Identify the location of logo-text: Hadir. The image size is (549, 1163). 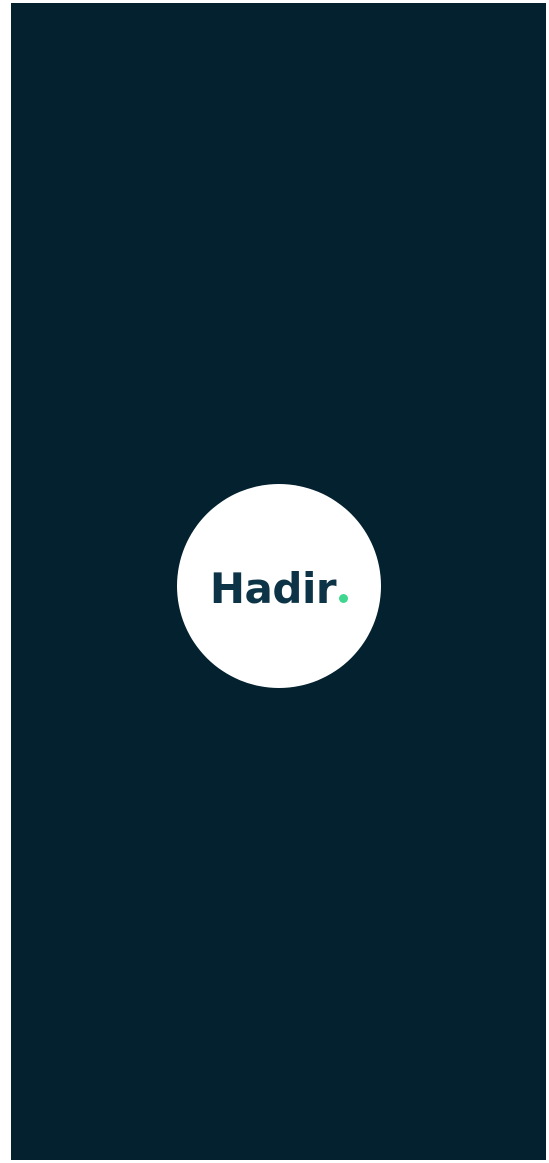
(273, 588).